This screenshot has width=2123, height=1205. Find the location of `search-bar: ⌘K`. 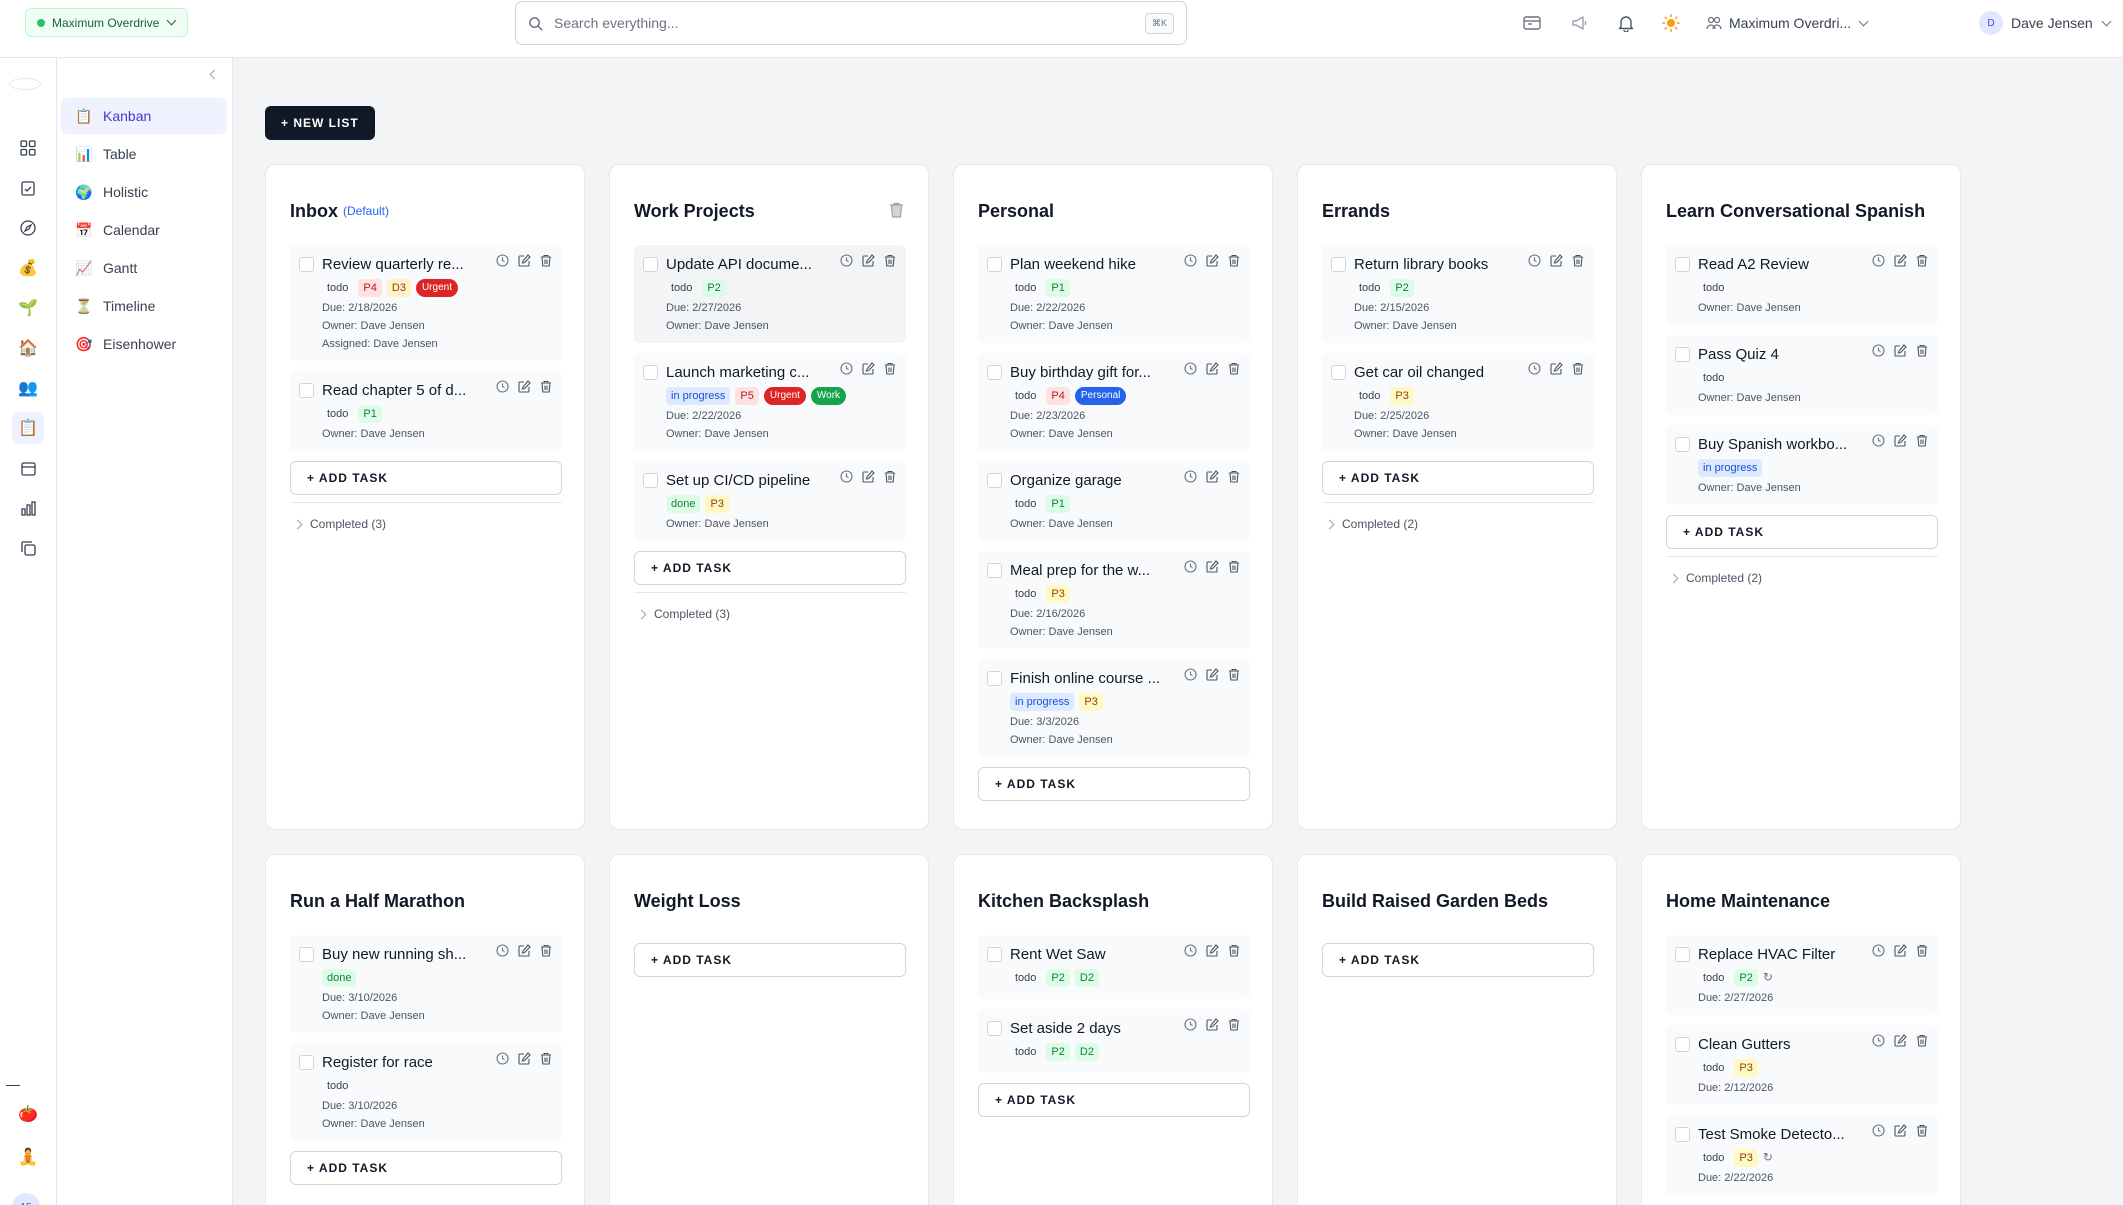

search-bar: ⌘K is located at coordinates (851, 23).